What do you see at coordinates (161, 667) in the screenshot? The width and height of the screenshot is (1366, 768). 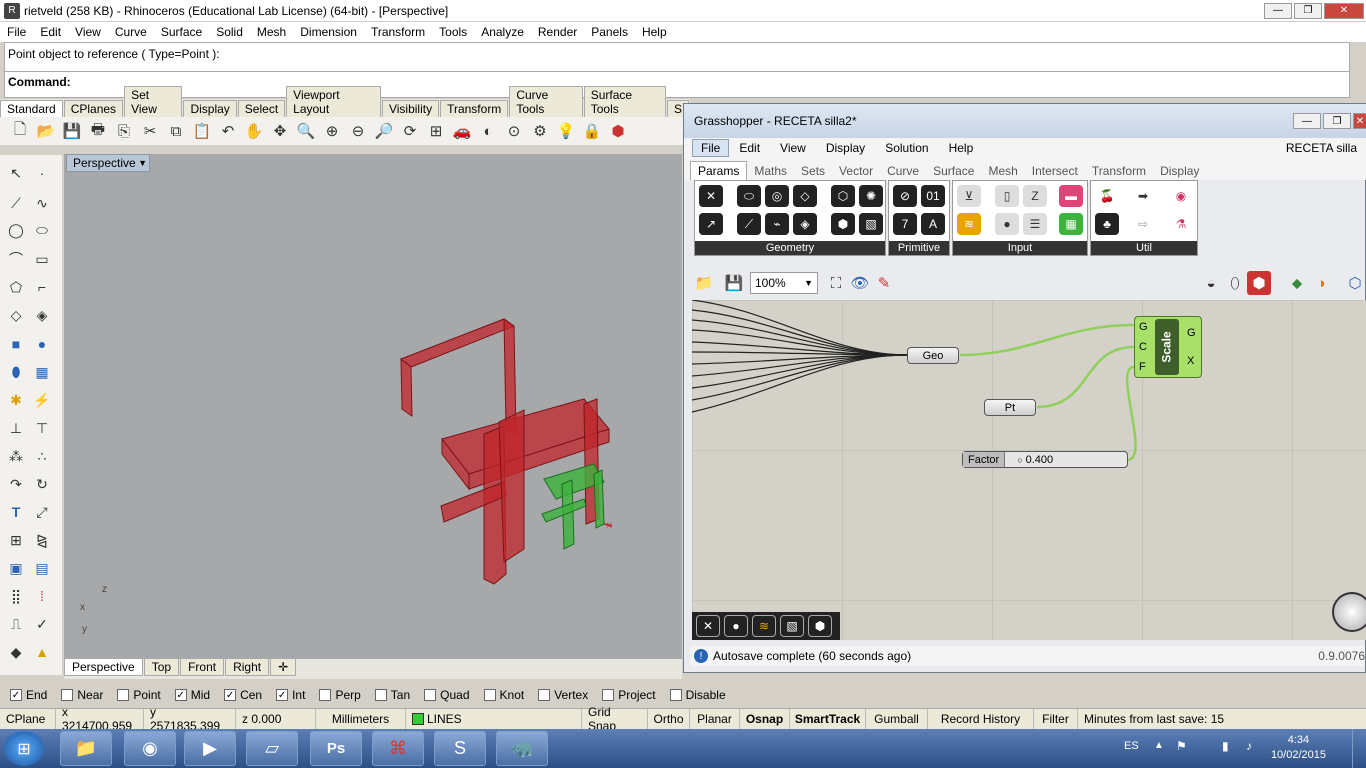 I see `tab-top: Top` at bounding box center [161, 667].